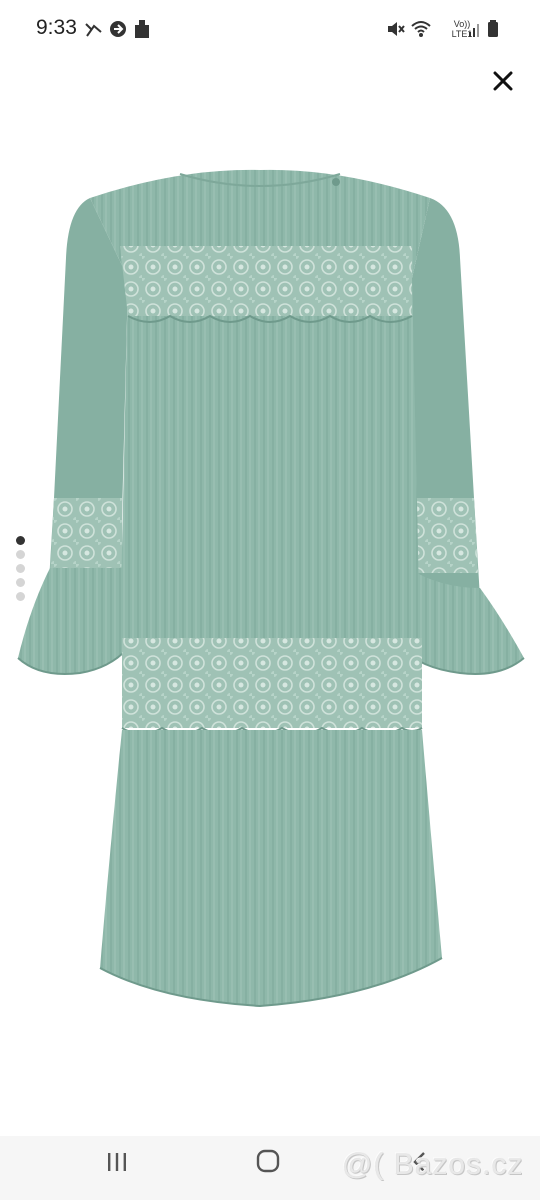 The width and height of the screenshot is (540, 1200). What do you see at coordinates (433, 1164) in the screenshot?
I see `bazos-watermark: @( Bazos.cz` at bounding box center [433, 1164].